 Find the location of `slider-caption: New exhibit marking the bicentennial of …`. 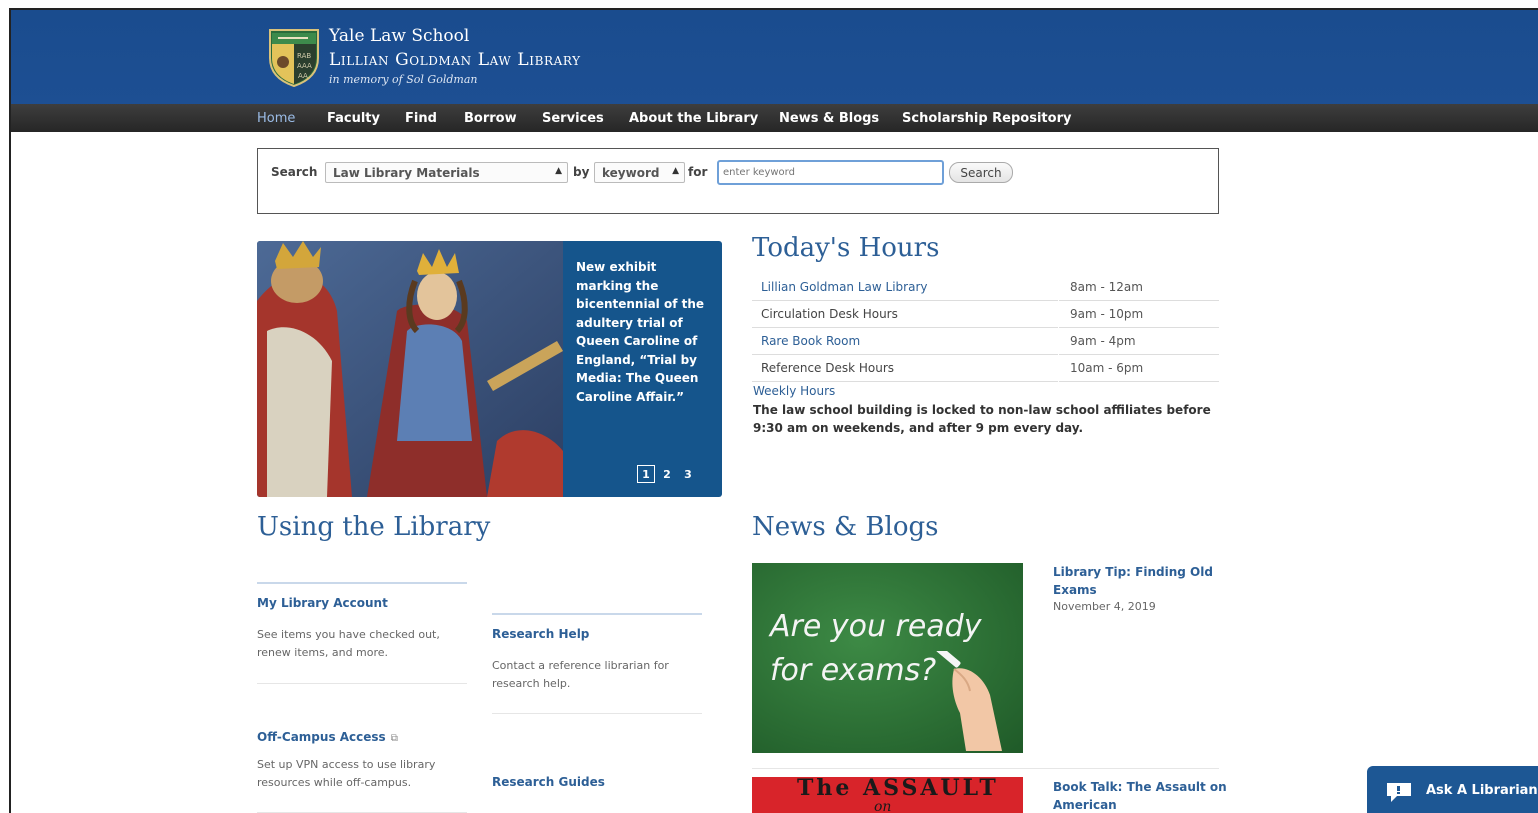

slider-caption: New exhibit marking the bicentennial of … is located at coordinates (640, 332).